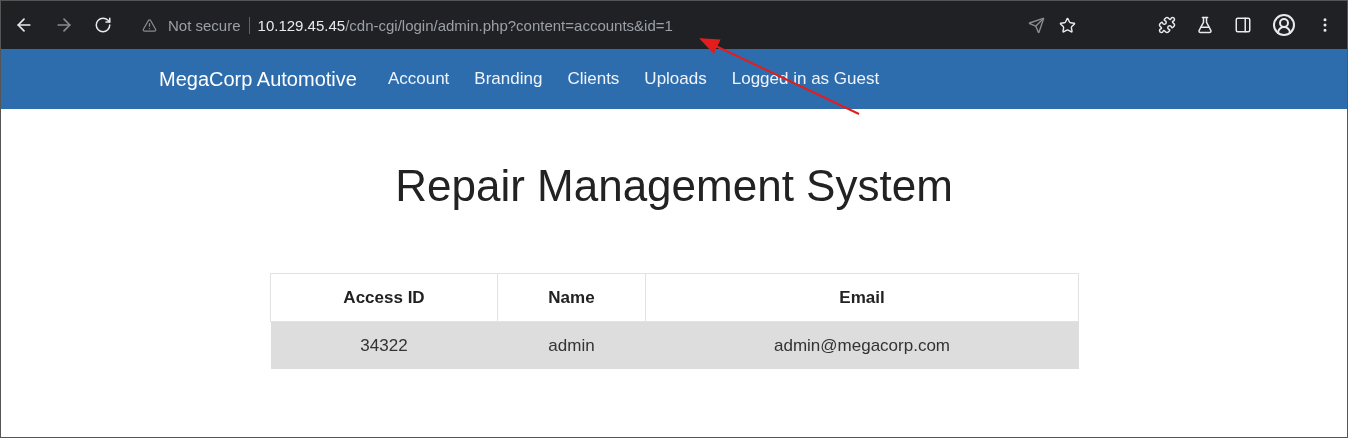 The height and width of the screenshot is (438, 1348). What do you see at coordinates (571, 345) in the screenshot?
I see `table-cell: admin` at bounding box center [571, 345].